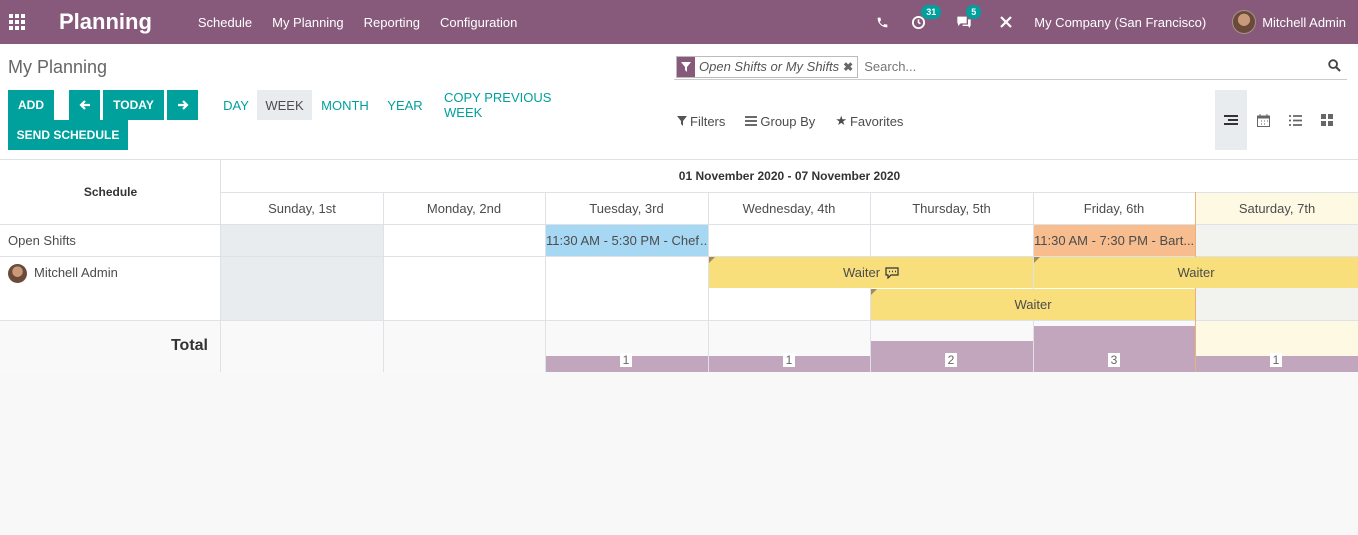 The height and width of the screenshot is (535, 1358). I want to click on menu-schedule: Schedule, so click(225, 22).